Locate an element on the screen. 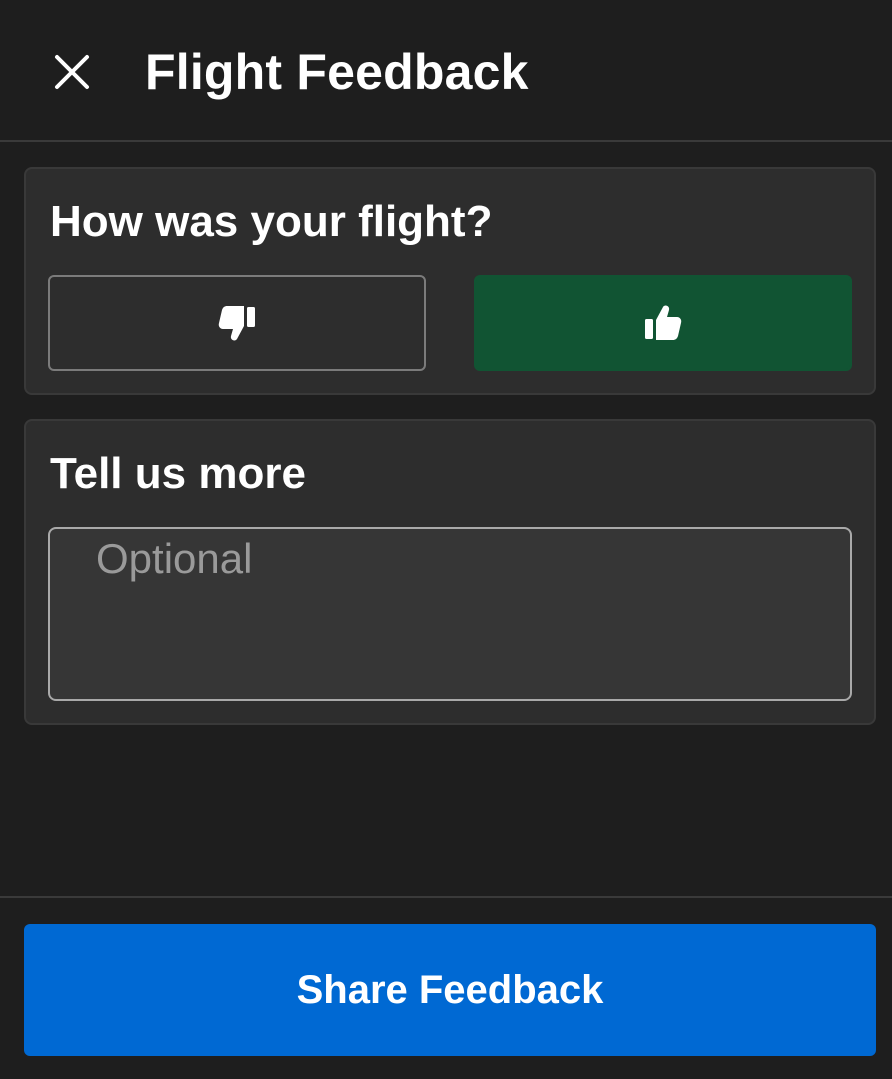 This screenshot has width=892, height=1079. thumbs-down-button is located at coordinates (237, 323).